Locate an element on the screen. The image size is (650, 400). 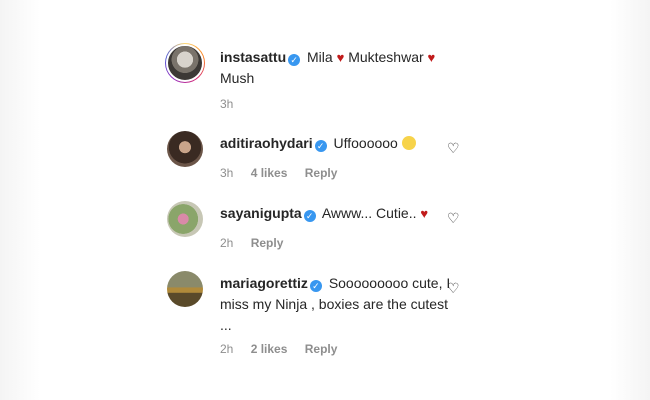
username-link: sayanigupta is located at coordinates (261, 213).